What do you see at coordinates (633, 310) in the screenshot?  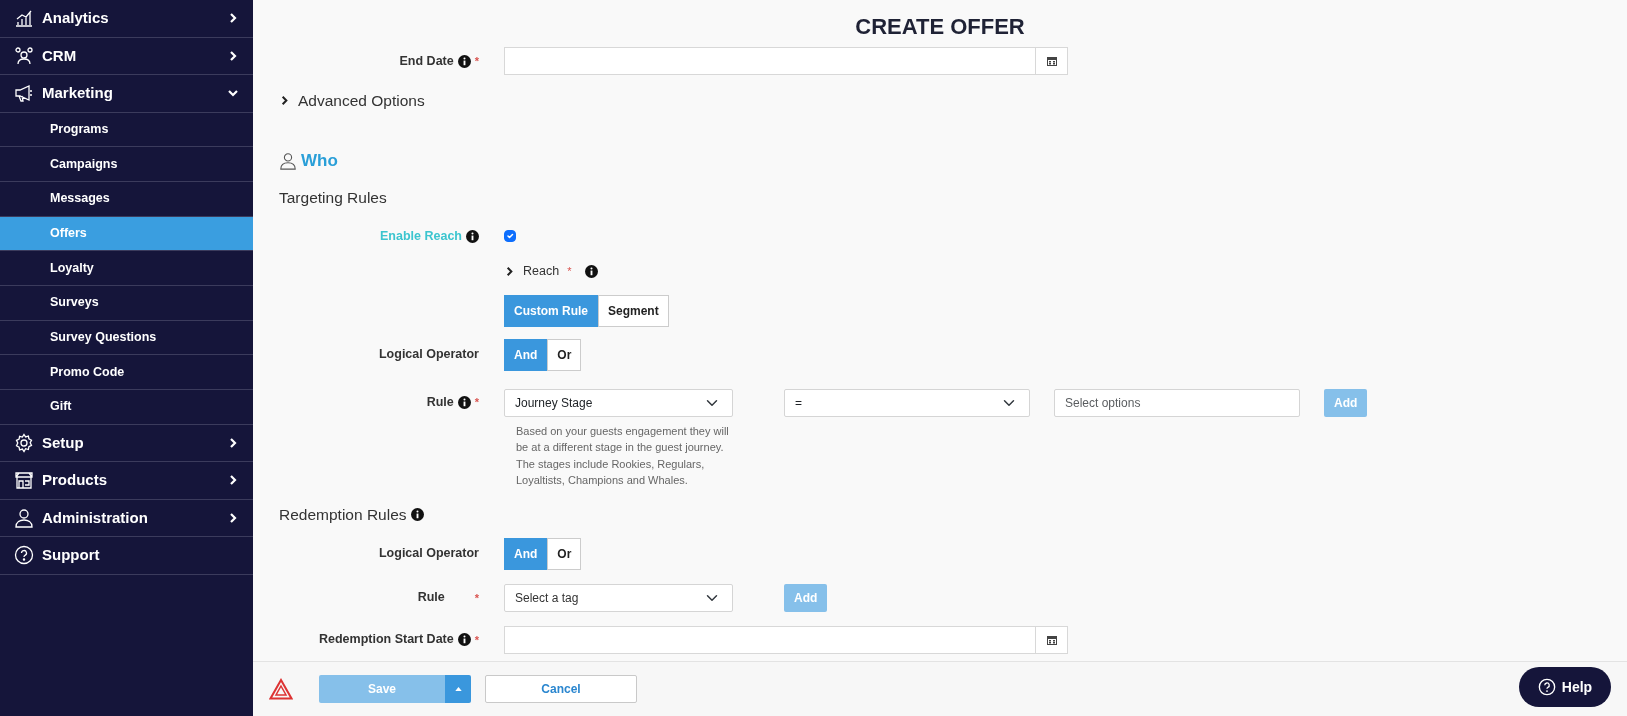 I see `toggle-button: Segment` at bounding box center [633, 310].